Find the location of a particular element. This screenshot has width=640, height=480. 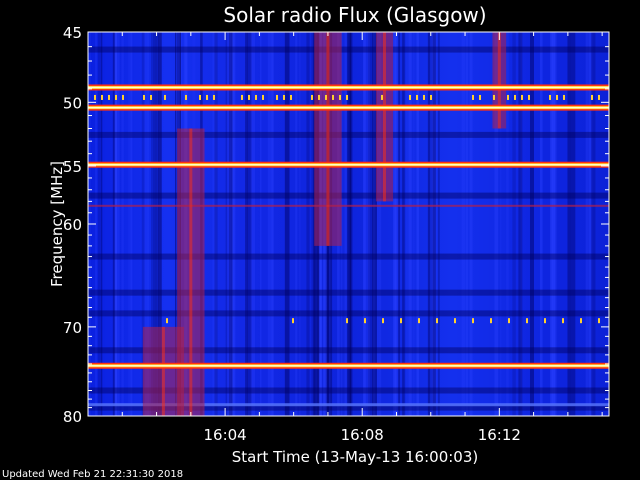

y-tick-label: 45 is located at coordinates (72, 33).